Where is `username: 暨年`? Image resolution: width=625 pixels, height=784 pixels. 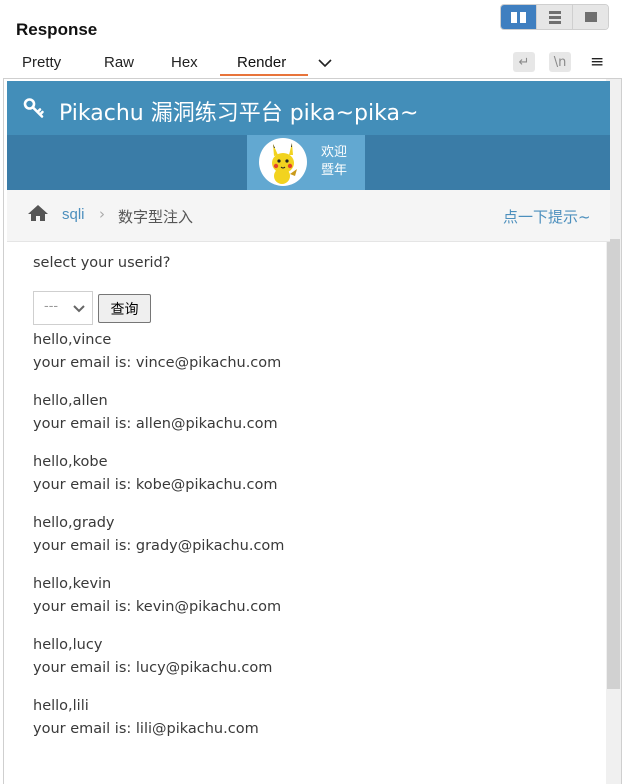
username: 暨年 is located at coordinates (334, 170).